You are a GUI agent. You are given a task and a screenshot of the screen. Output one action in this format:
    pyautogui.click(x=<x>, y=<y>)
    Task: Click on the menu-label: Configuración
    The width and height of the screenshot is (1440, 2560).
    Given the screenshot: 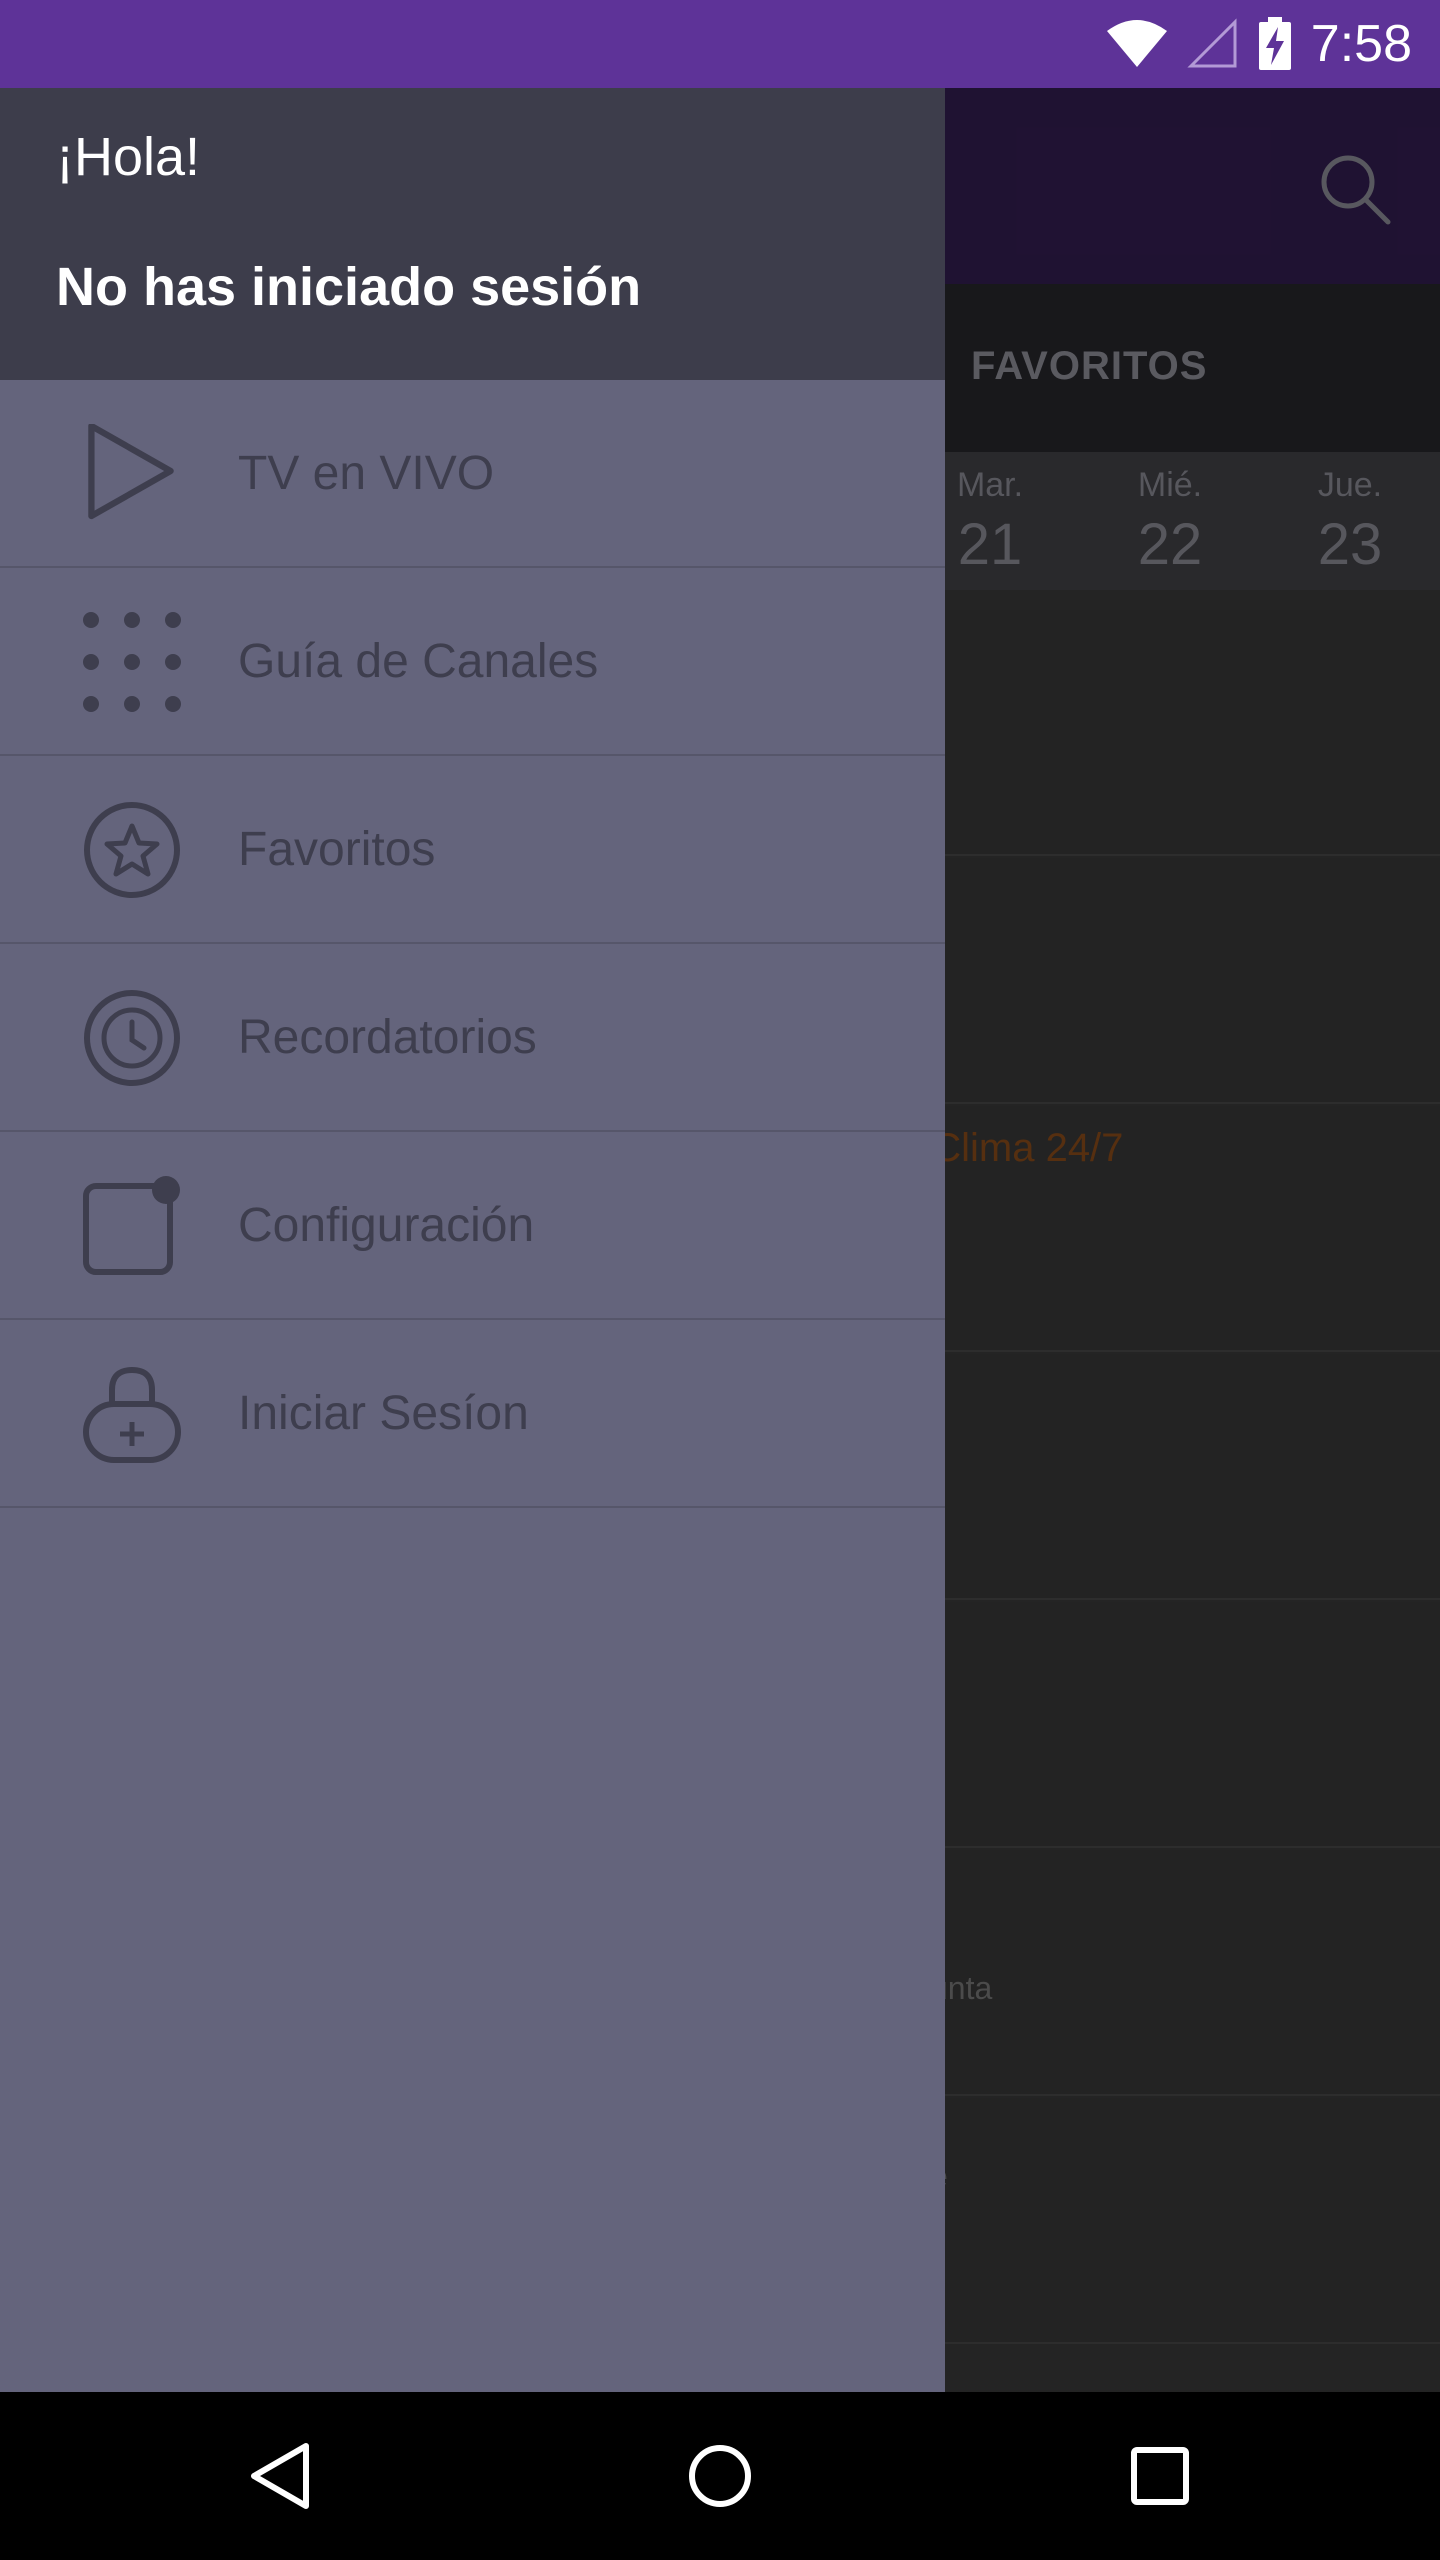 What is the action you would take?
    pyautogui.click(x=386, y=1225)
    